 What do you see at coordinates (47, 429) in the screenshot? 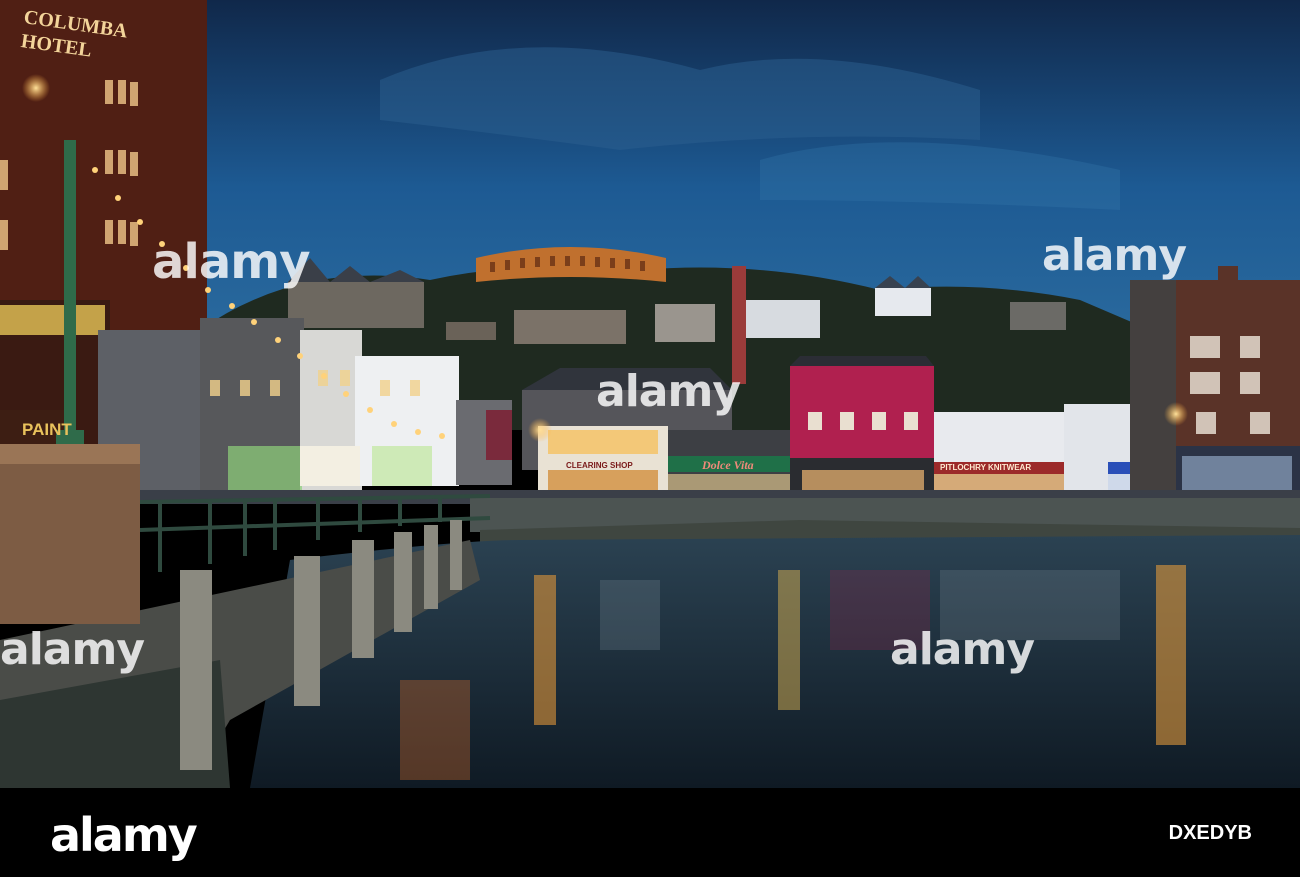
I see `paint-sign: PAINT` at bounding box center [47, 429].